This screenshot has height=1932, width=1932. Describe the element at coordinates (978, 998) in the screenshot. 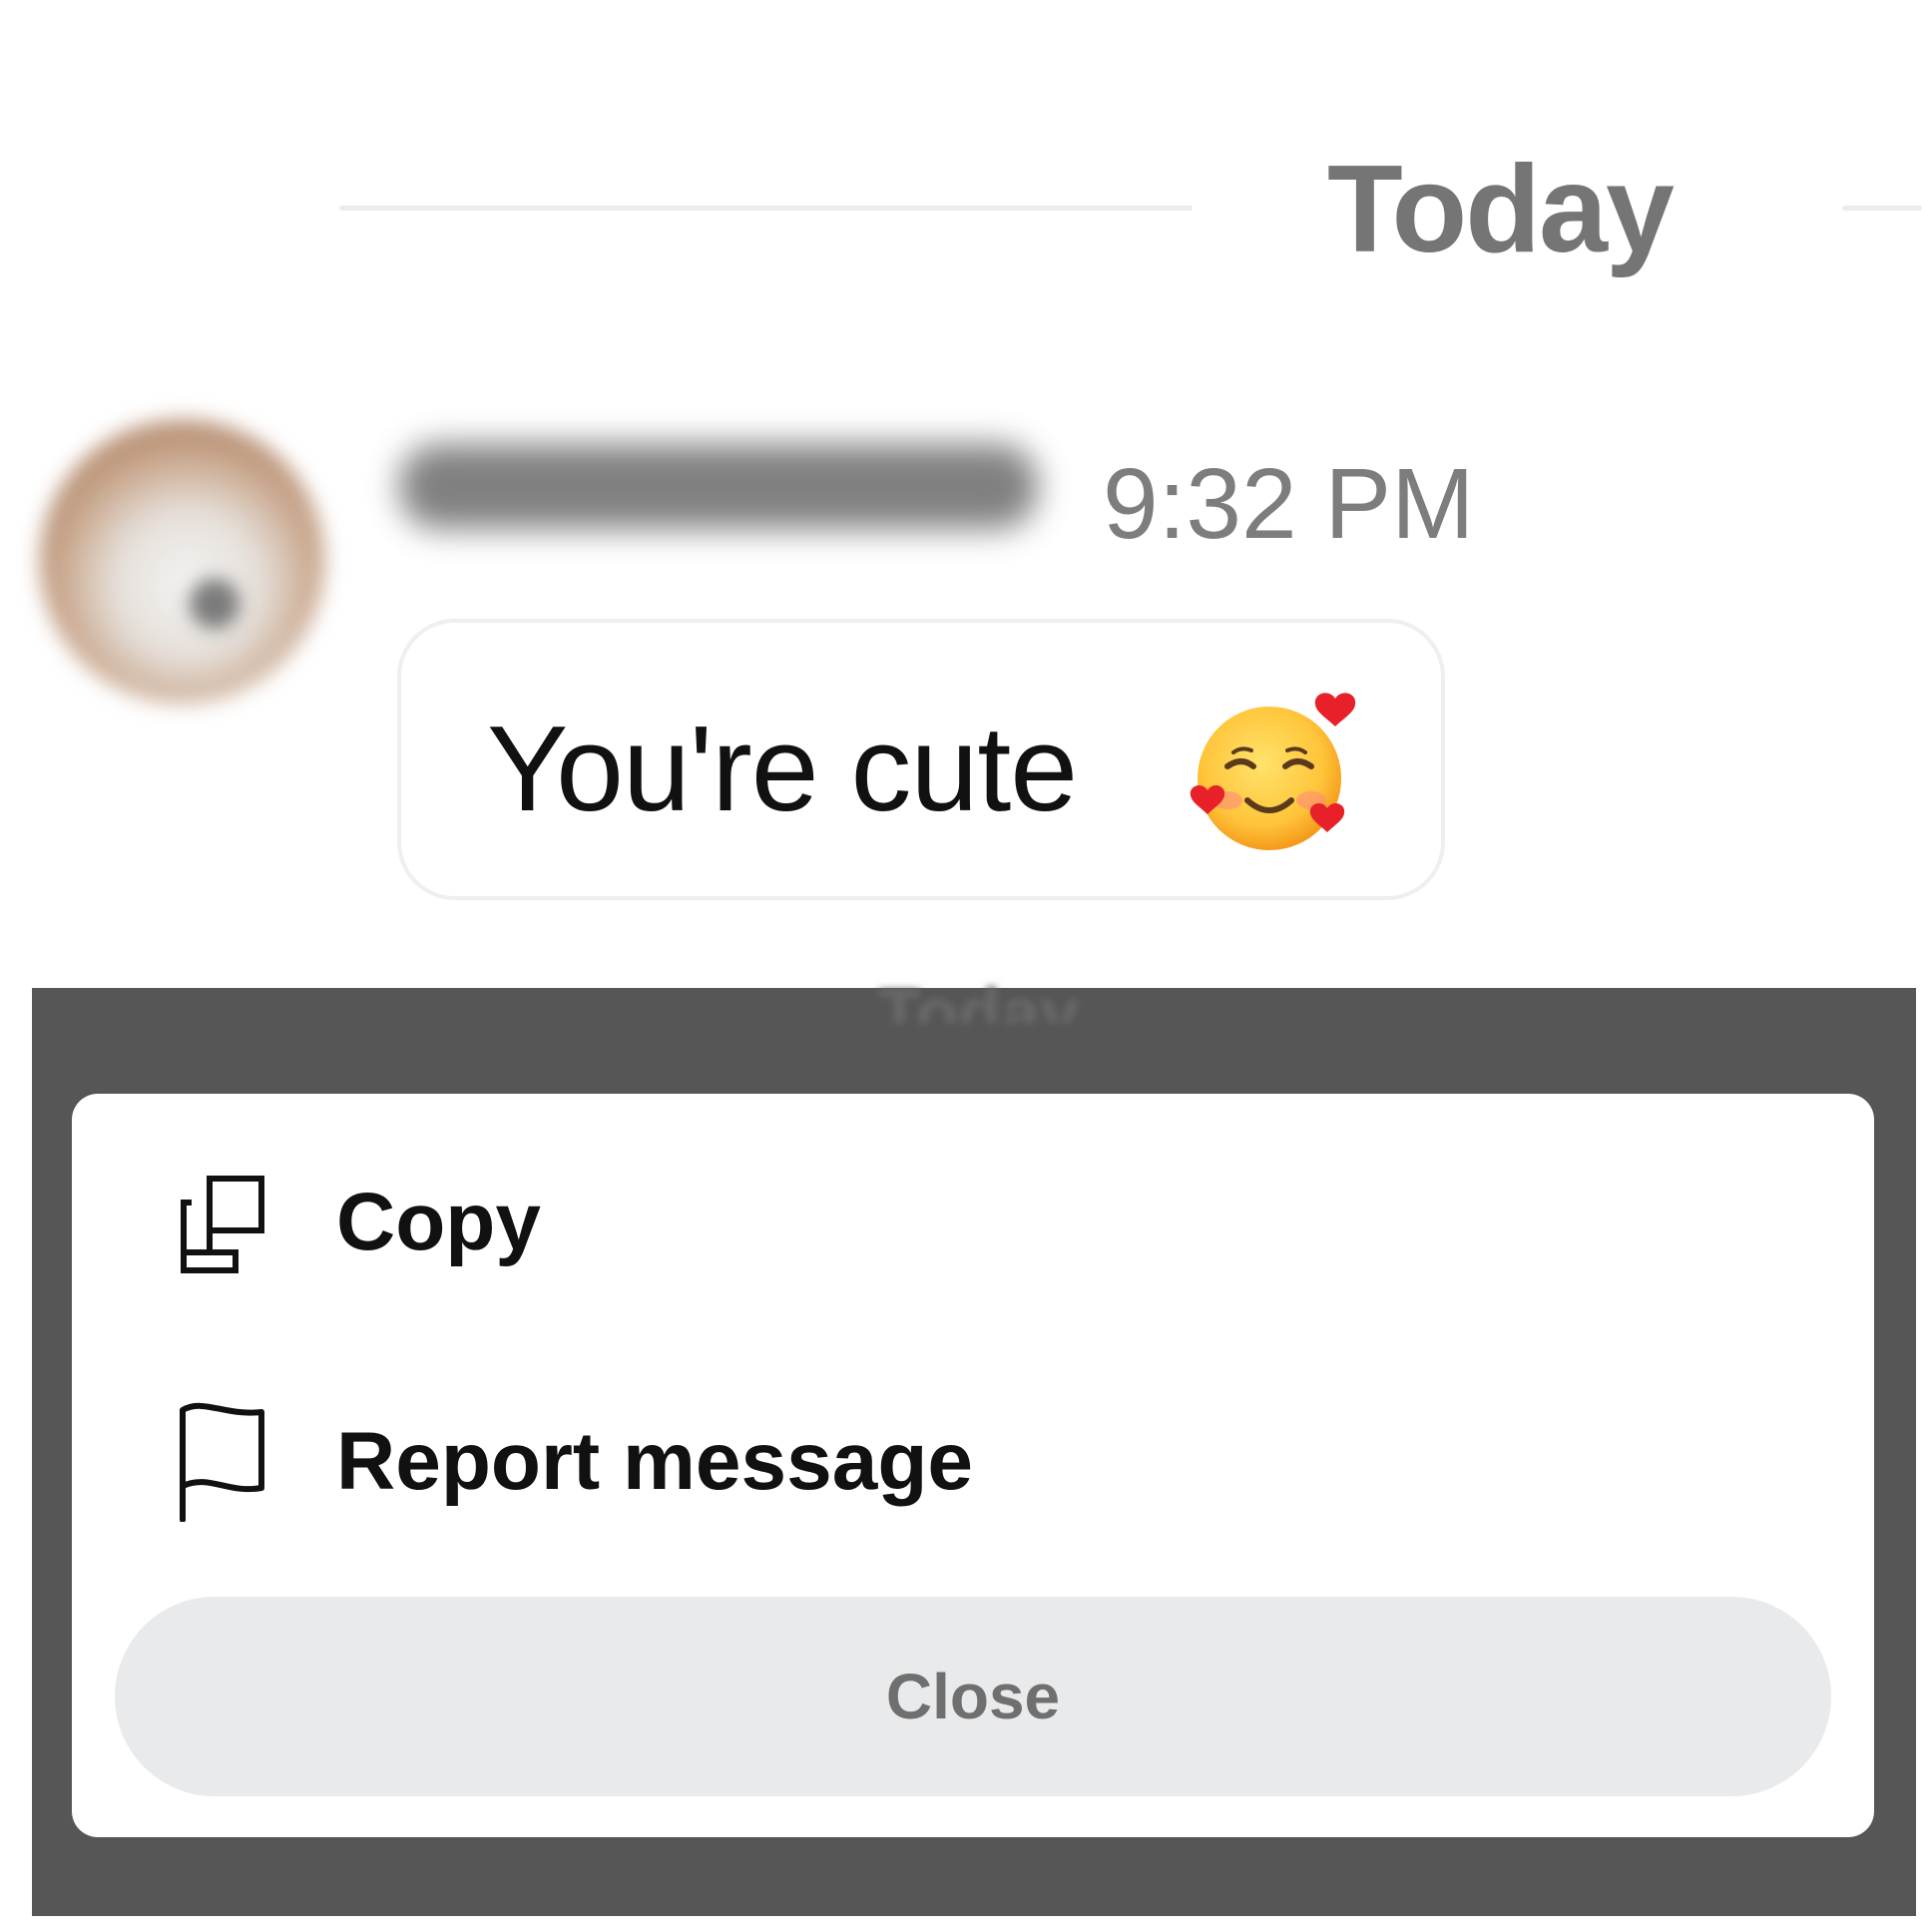

I see `date-divider-label-dimmed: Today` at that location.